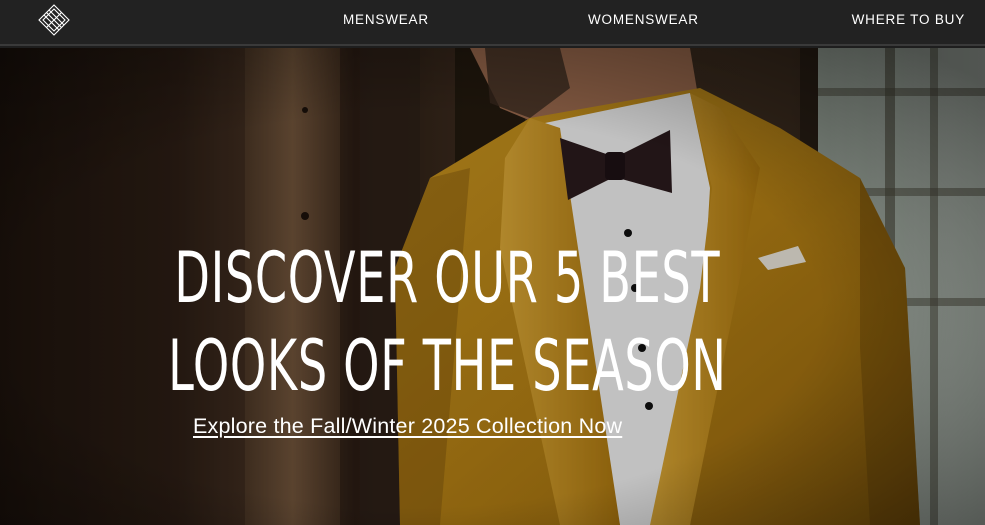 This screenshot has width=985, height=525. Describe the element at coordinates (447, 278) in the screenshot. I see `hero-headline-line-1: DISCOVER OUR 5 BEST` at that location.